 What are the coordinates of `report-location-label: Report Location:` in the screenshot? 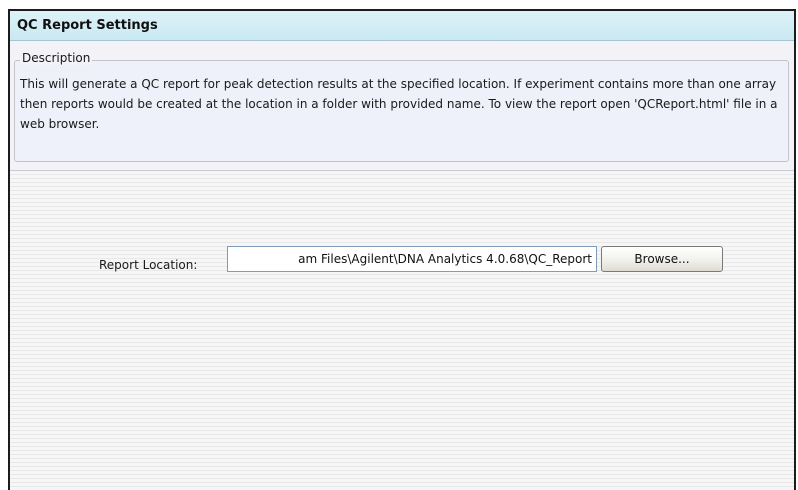 It's located at (148, 265).